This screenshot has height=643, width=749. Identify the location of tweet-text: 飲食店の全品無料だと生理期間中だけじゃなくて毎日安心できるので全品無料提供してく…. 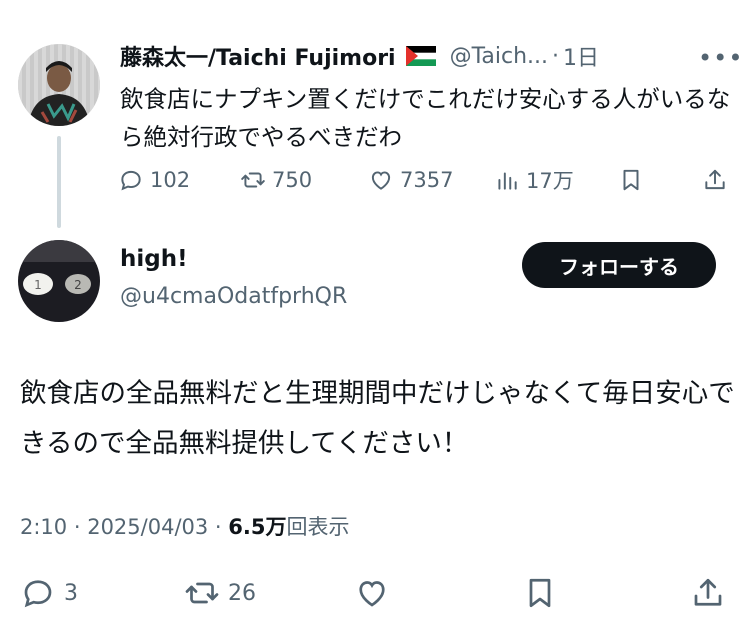
(377, 418).